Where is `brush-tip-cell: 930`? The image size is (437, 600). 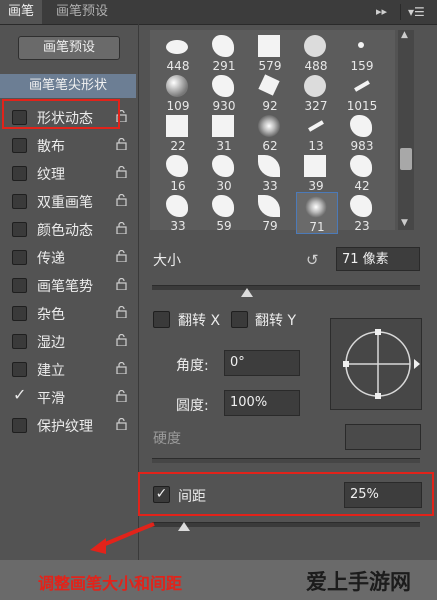 brush-tip-cell: 930 is located at coordinates (224, 92).